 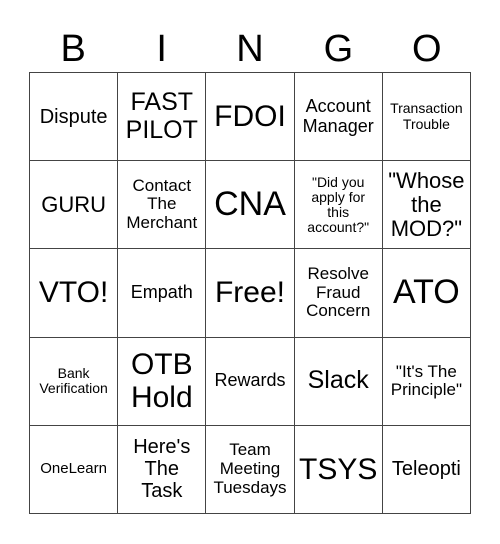 What do you see at coordinates (162, 381) in the screenshot?
I see `bingo-cell: OTB Hold` at bounding box center [162, 381].